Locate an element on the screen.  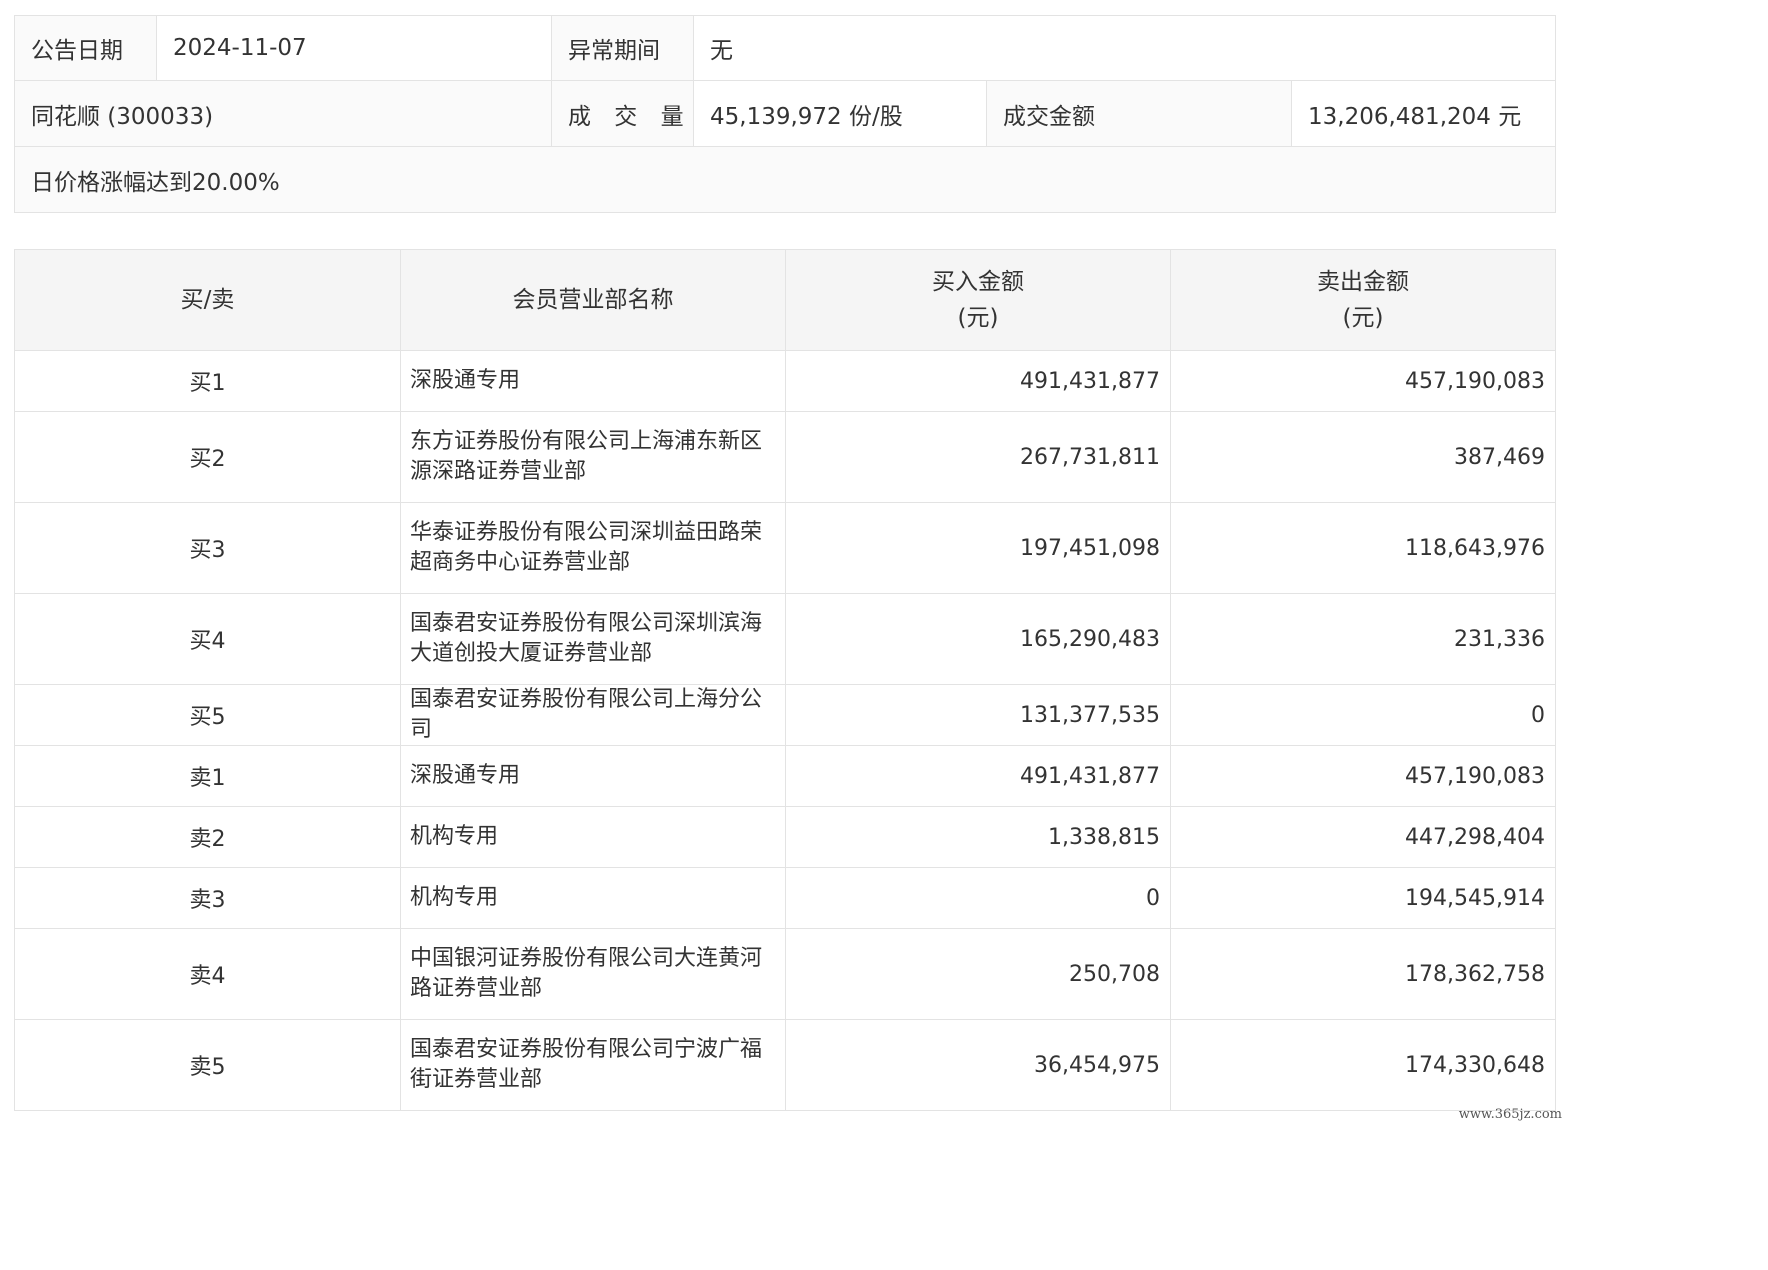
table-row: 卖3 机构专用 0 194,545,914 is located at coordinates (785, 898).